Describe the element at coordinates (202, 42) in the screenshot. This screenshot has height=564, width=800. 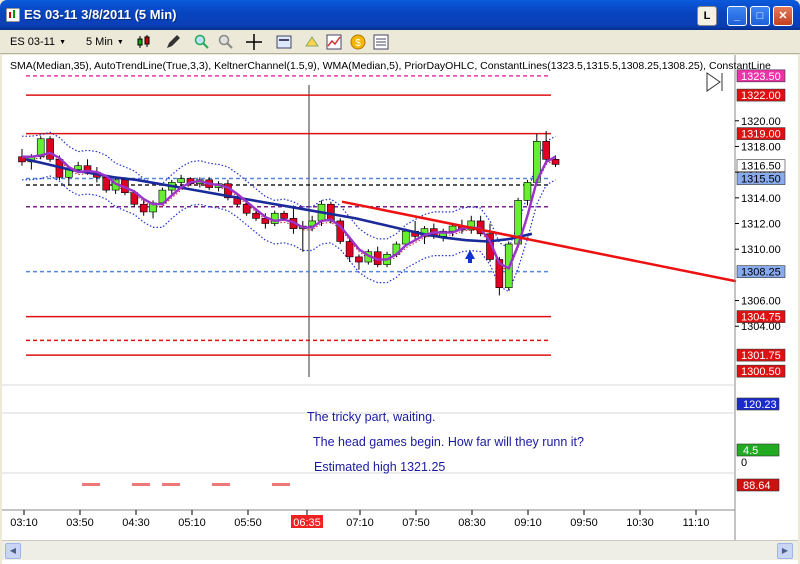
I see `zoom-in-icon` at that location.